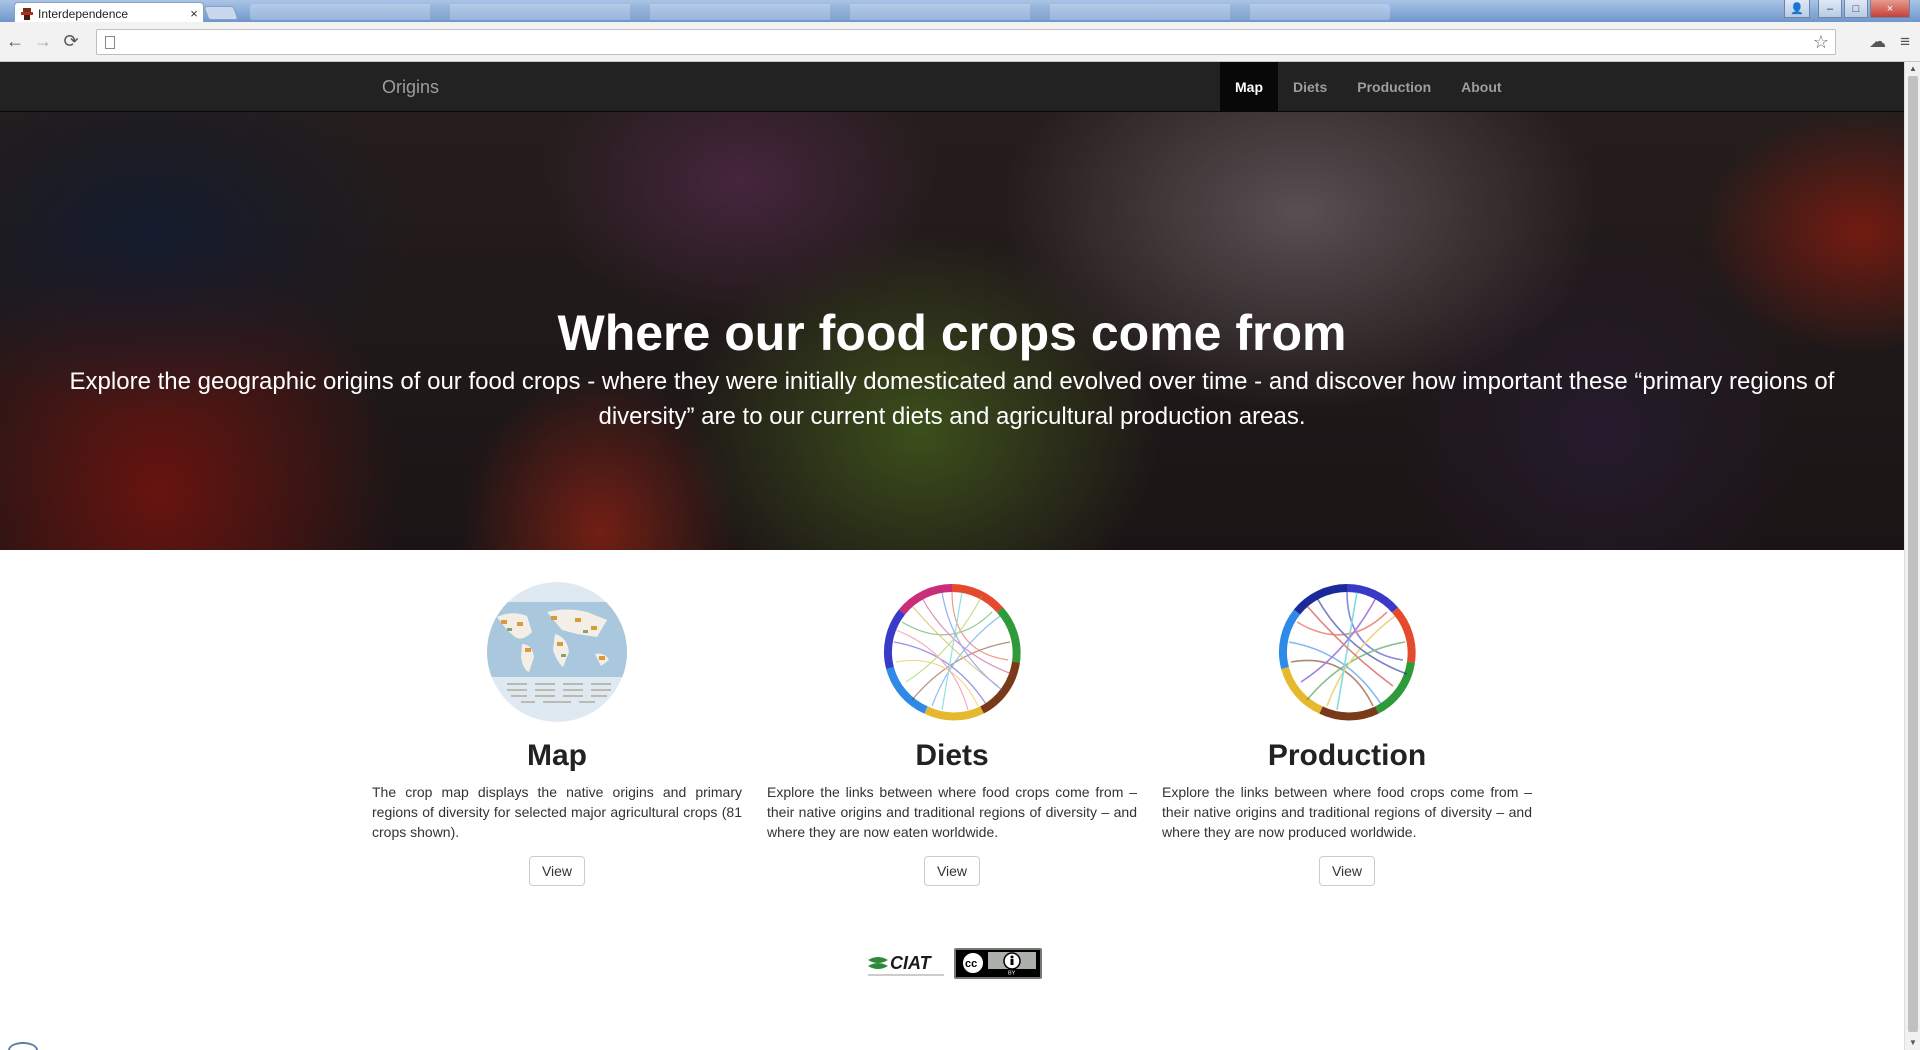  I want to click on back-icon: ←, so click(15, 42).